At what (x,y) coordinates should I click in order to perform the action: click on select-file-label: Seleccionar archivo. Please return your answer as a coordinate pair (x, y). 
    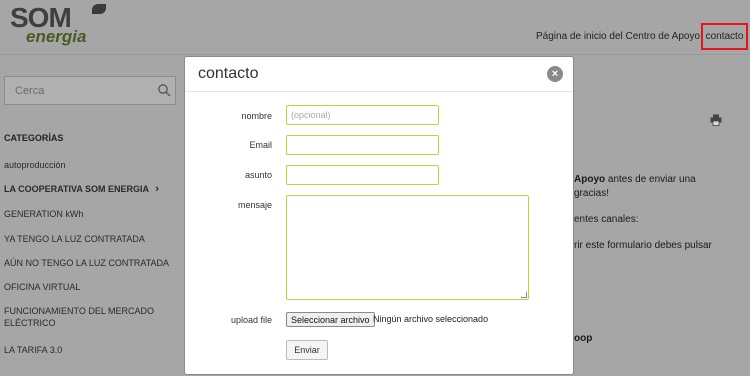
    Looking at the image, I should click on (330, 319).